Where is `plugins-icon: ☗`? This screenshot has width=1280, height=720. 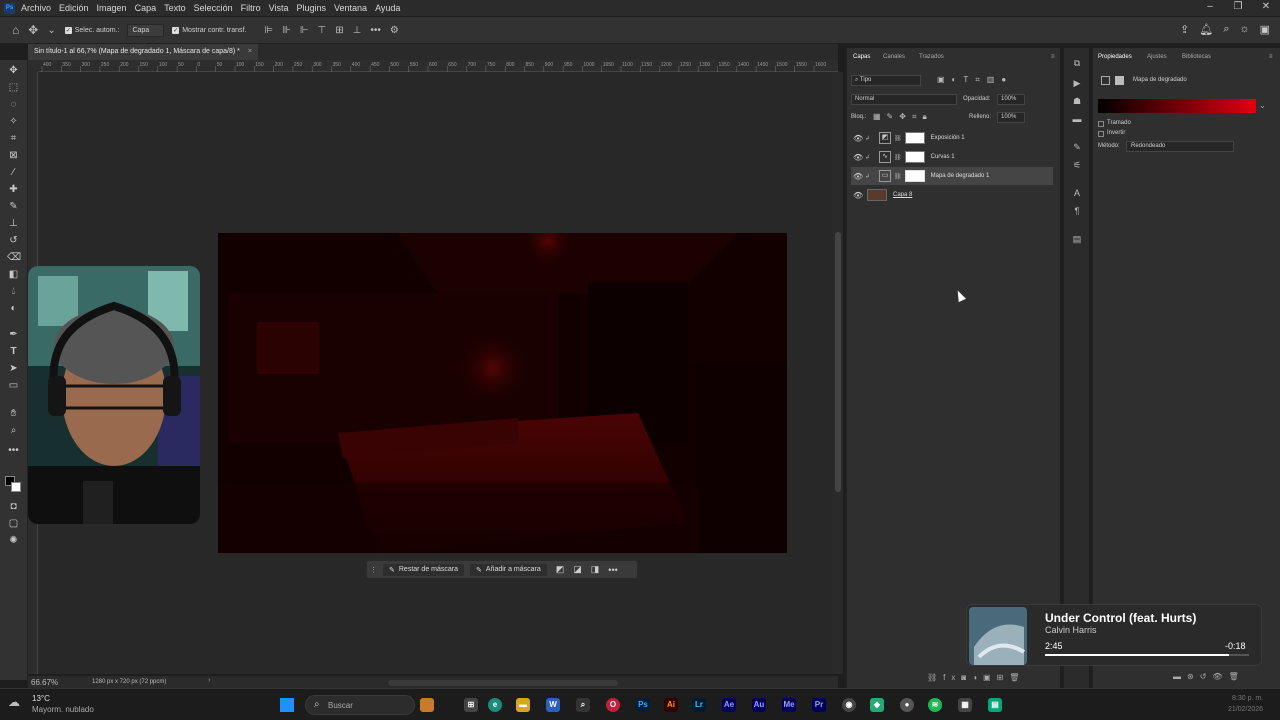 plugins-icon: ☗ is located at coordinates (1077, 102).